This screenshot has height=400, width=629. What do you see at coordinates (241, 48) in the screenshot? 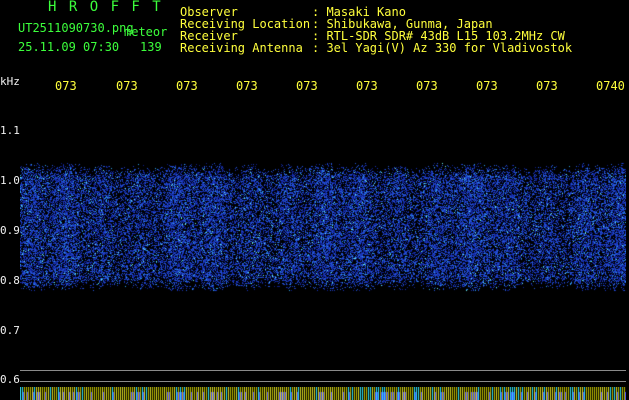
I see `antenna-label: Receiving Antenna` at bounding box center [241, 48].